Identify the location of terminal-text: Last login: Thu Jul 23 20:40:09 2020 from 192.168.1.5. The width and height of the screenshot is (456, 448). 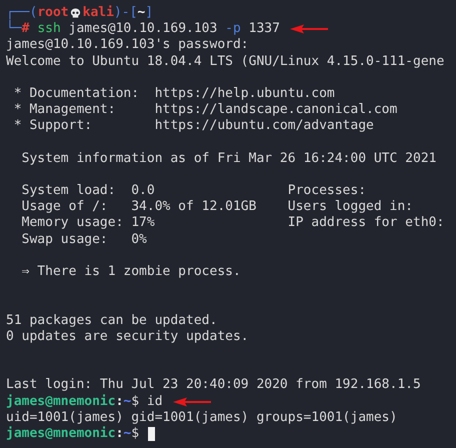
(213, 385).